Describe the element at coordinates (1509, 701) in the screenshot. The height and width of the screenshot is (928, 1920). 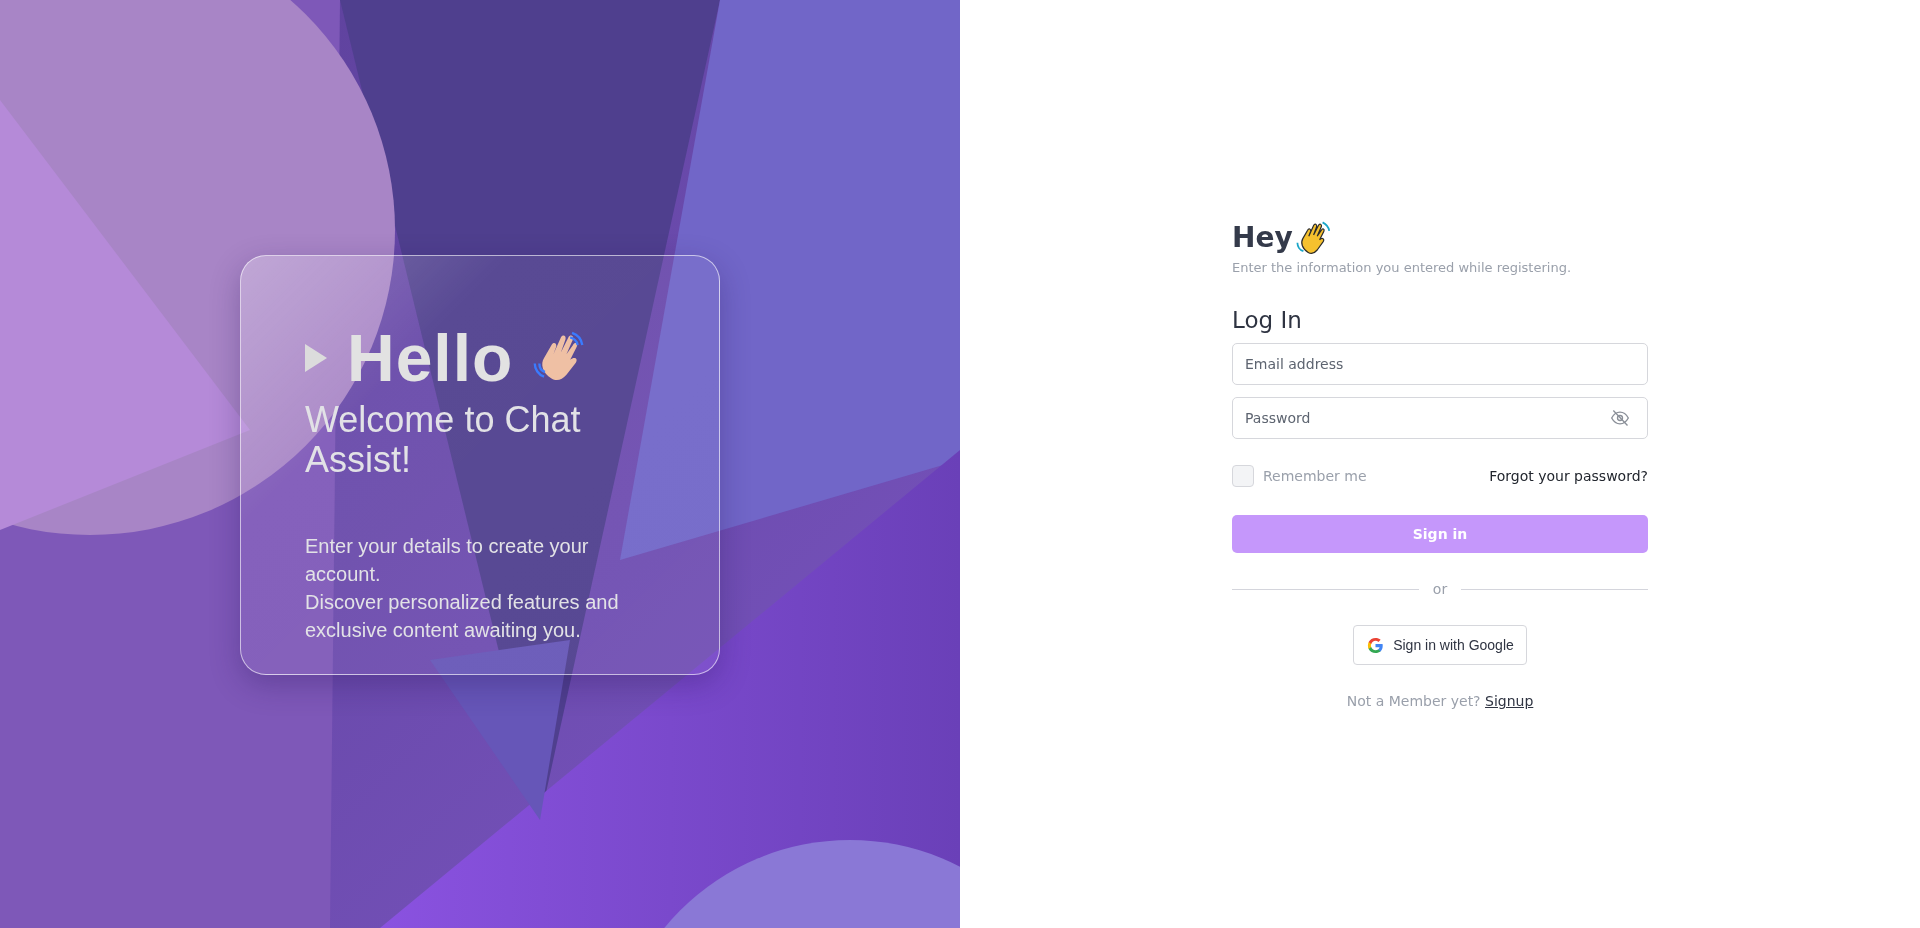
I see `signup-link: Signup` at that location.